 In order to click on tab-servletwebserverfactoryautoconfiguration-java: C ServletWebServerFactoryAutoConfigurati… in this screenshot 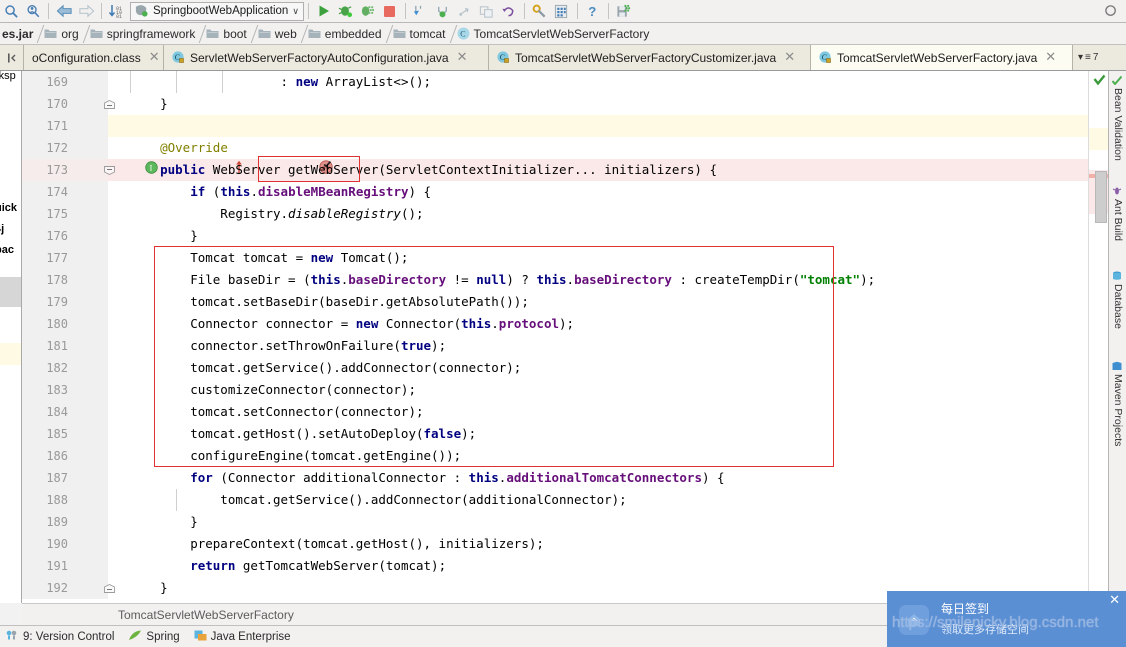, I will do `click(326, 57)`.